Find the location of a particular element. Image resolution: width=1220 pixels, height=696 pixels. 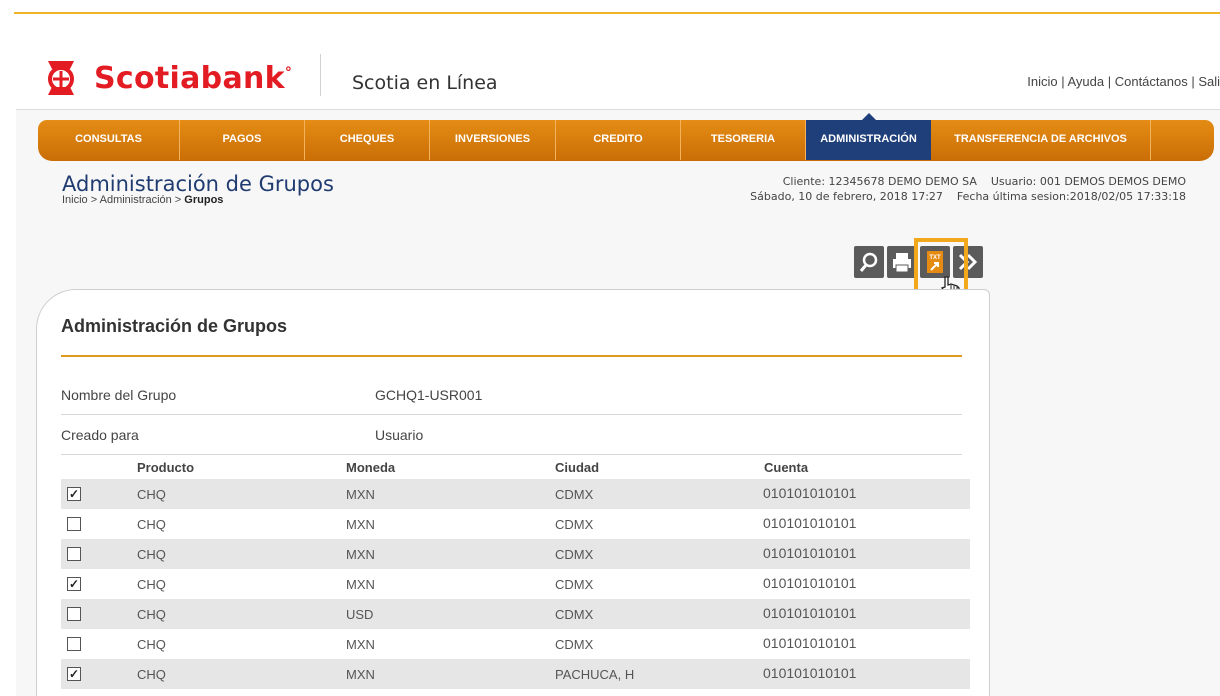

page-title: Administración de Grupos is located at coordinates (198, 184).